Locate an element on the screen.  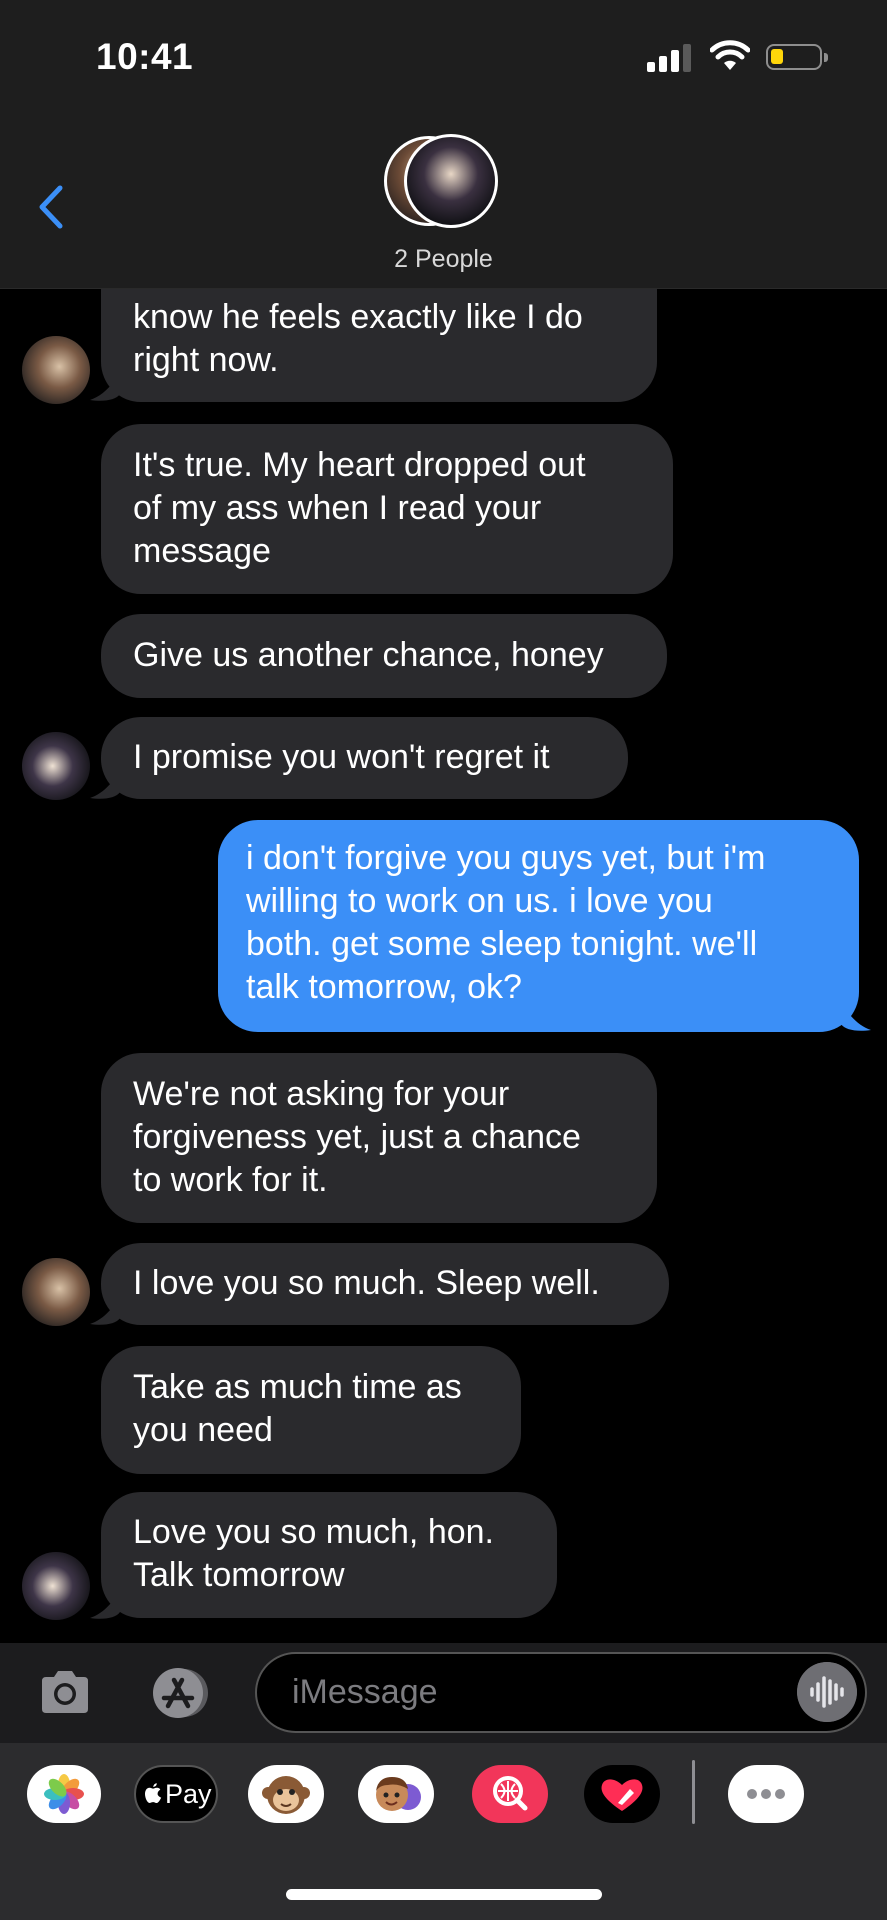
apple-logo-icon is located at coordinates (153, 1793).